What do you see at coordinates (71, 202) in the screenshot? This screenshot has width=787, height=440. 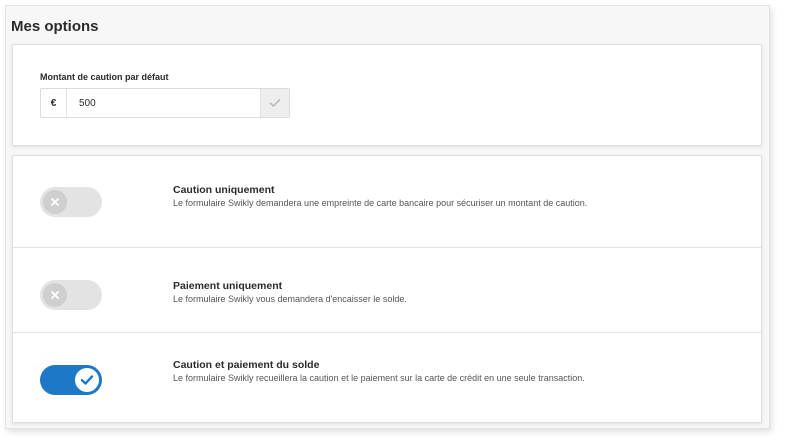 I see `toggle-caution` at bounding box center [71, 202].